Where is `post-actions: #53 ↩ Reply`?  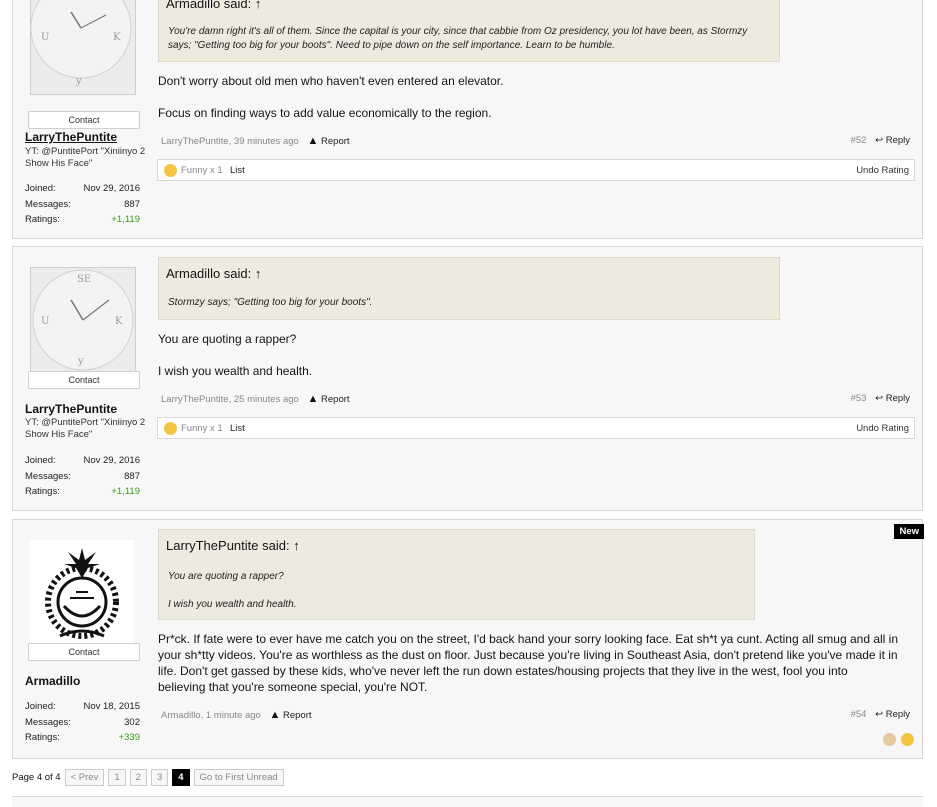 post-actions: #53 ↩ Reply is located at coordinates (880, 398).